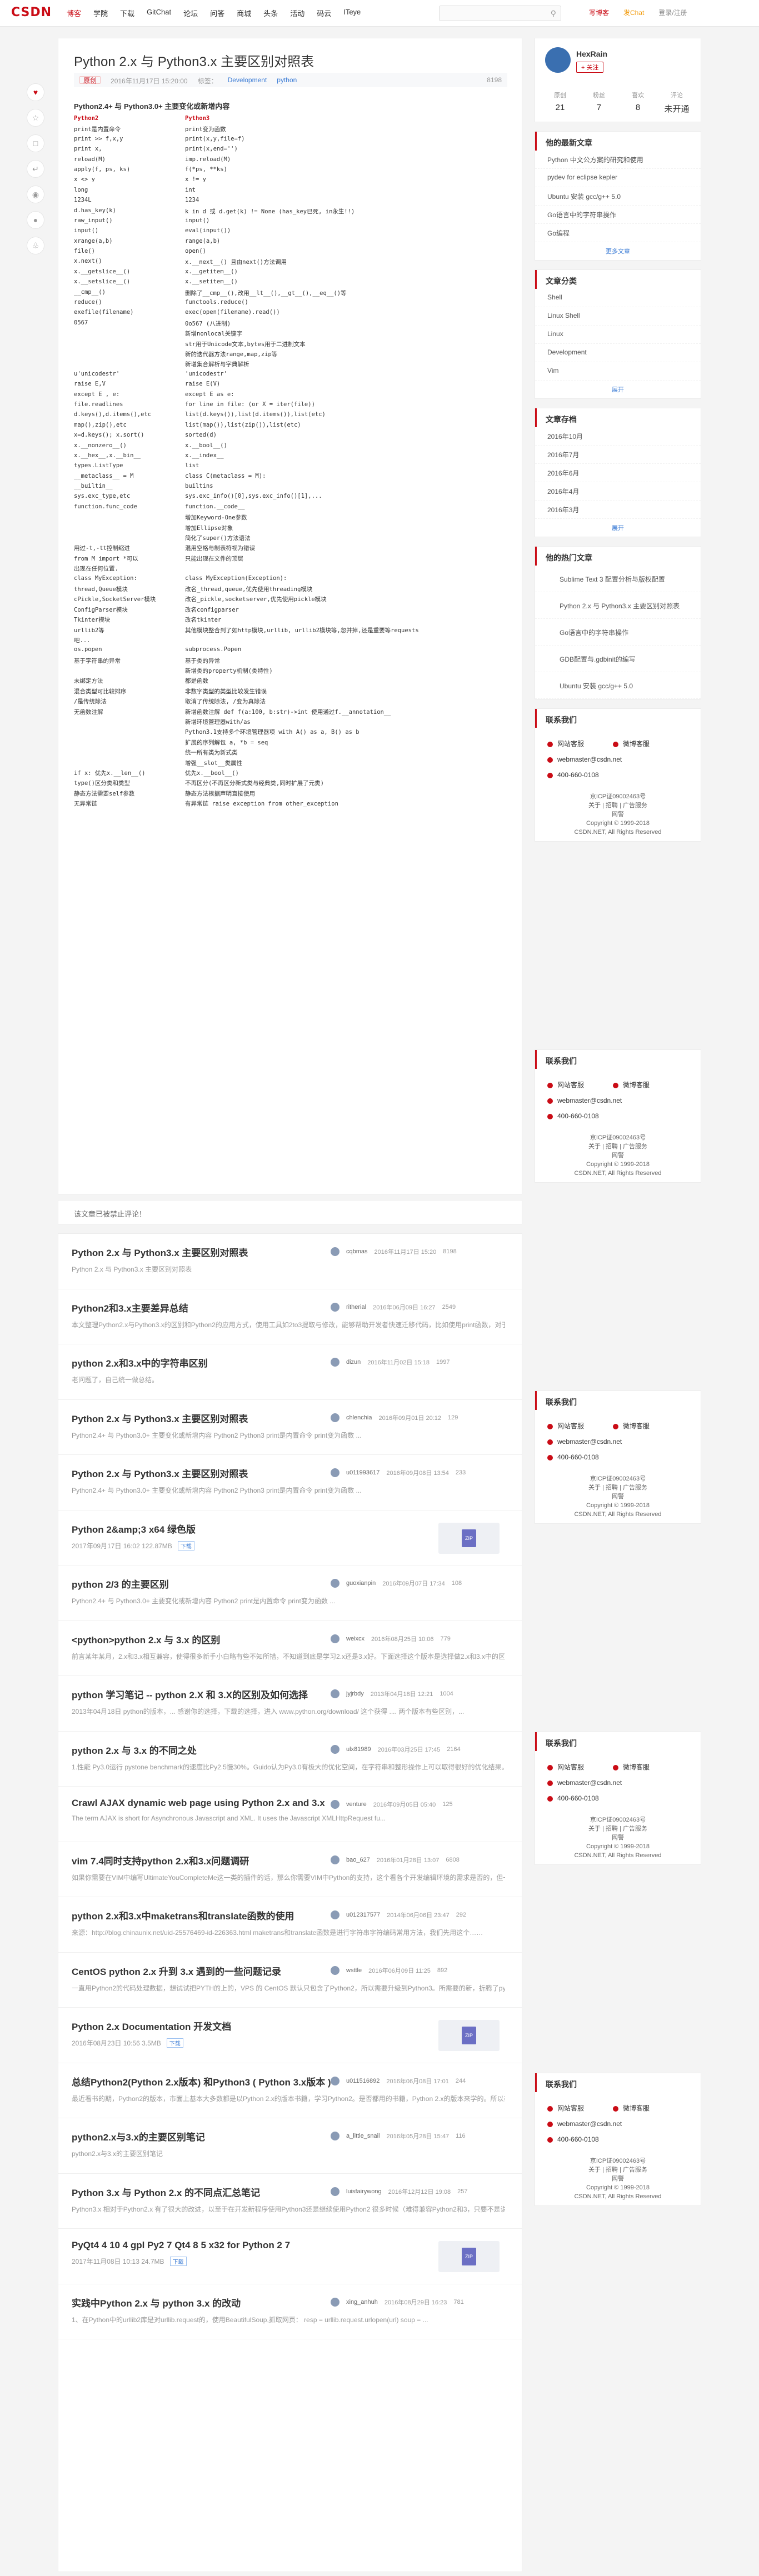 This screenshot has width=759, height=2576. Describe the element at coordinates (190, 13) in the screenshot. I see `nav-item: 论坛` at that location.